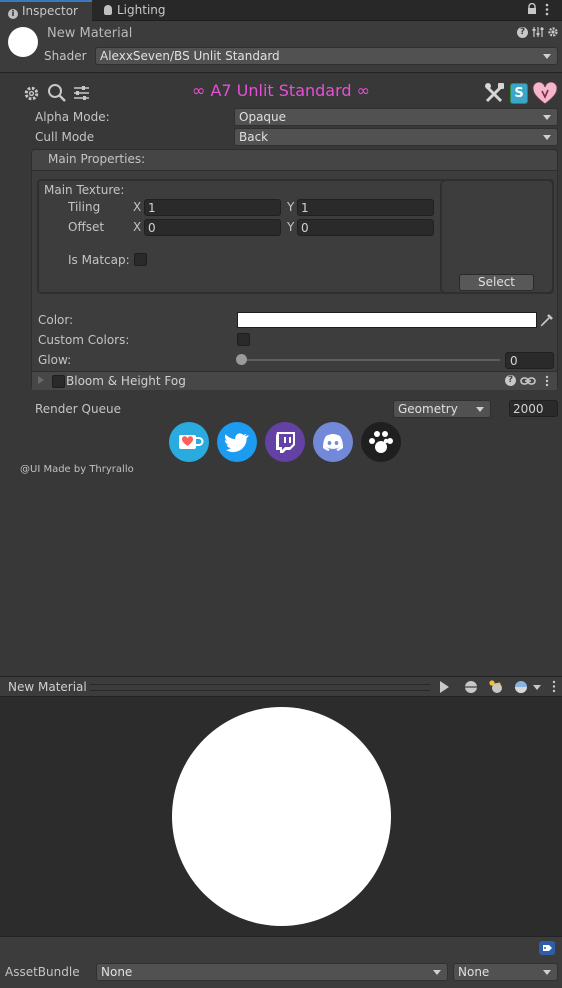 This screenshot has height=988, width=562. What do you see at coordinates (55, 360) in the screenshot?
I see `glow-label: Glow:` at bounding box center [55, 360].